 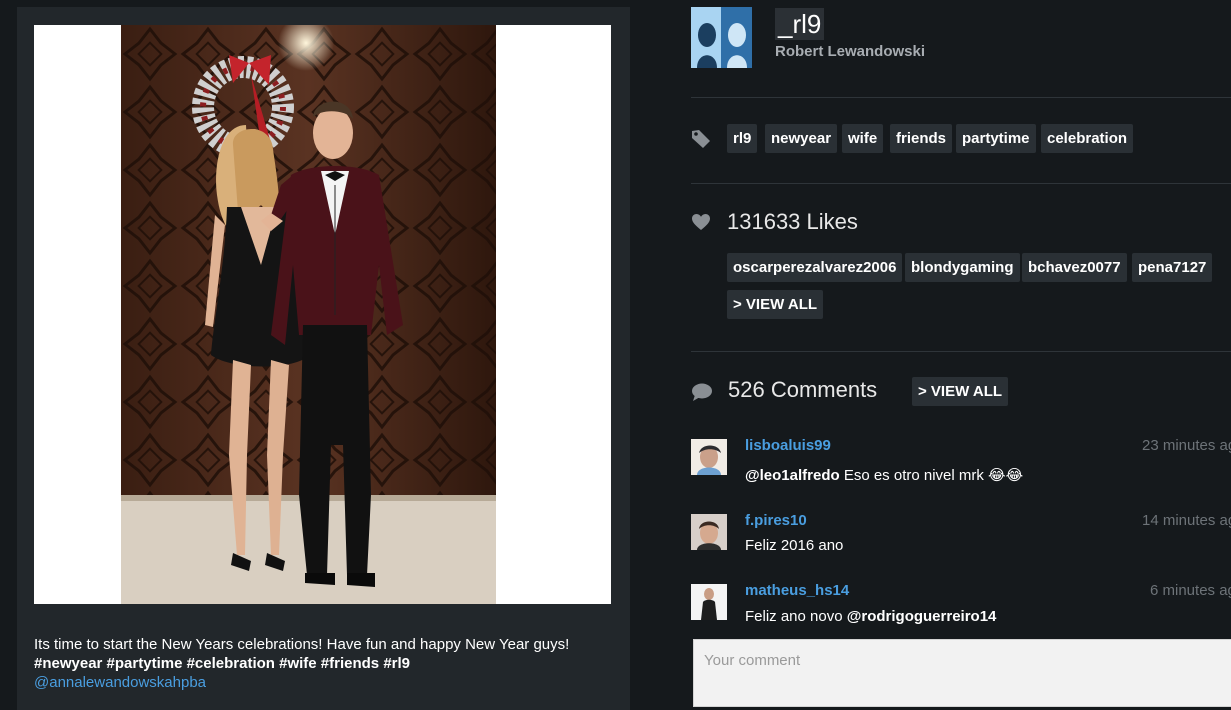 What do you see at coordinates (960, 391) in the screenshot?
I see `comments-view-all-button: > VIEW ALL` at bounding box center [960, 391].